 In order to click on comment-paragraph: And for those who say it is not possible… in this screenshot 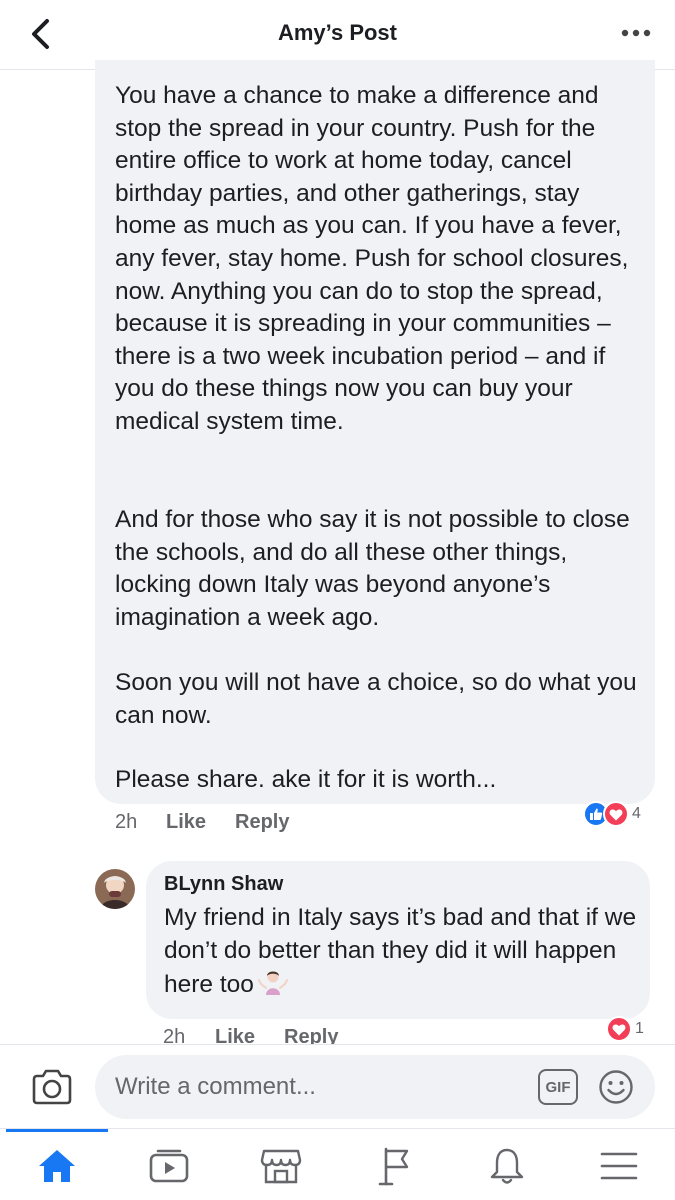, I will do `click(372, 568)`.